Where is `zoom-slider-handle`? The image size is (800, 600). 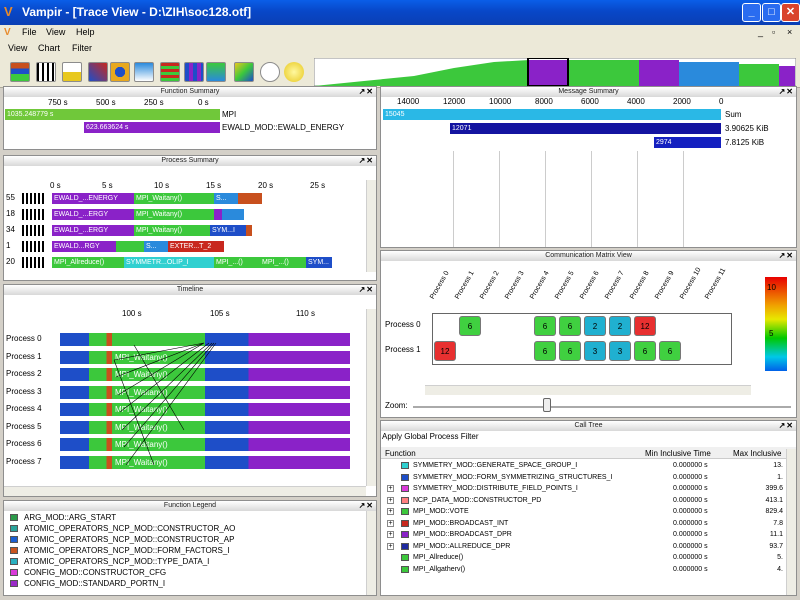 zoom-slider-handle is located at coordinates (547, 405).